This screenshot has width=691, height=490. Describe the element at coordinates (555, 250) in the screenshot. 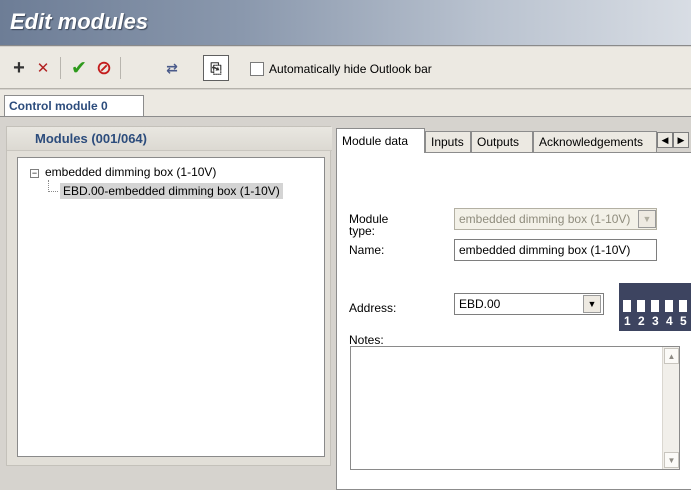

I see `name-input: embedded dimming box (1-10V)` at that location.